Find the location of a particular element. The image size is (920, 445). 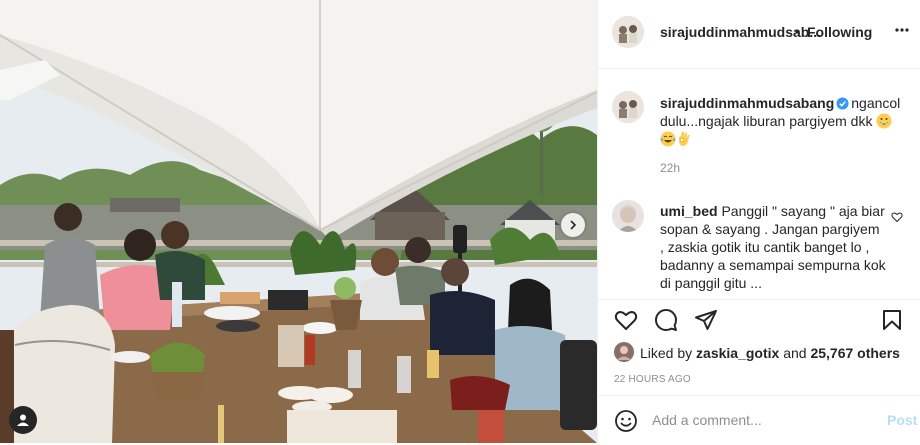

liked-by-username: zaskia_gotix is located at coordinates (737, 353).